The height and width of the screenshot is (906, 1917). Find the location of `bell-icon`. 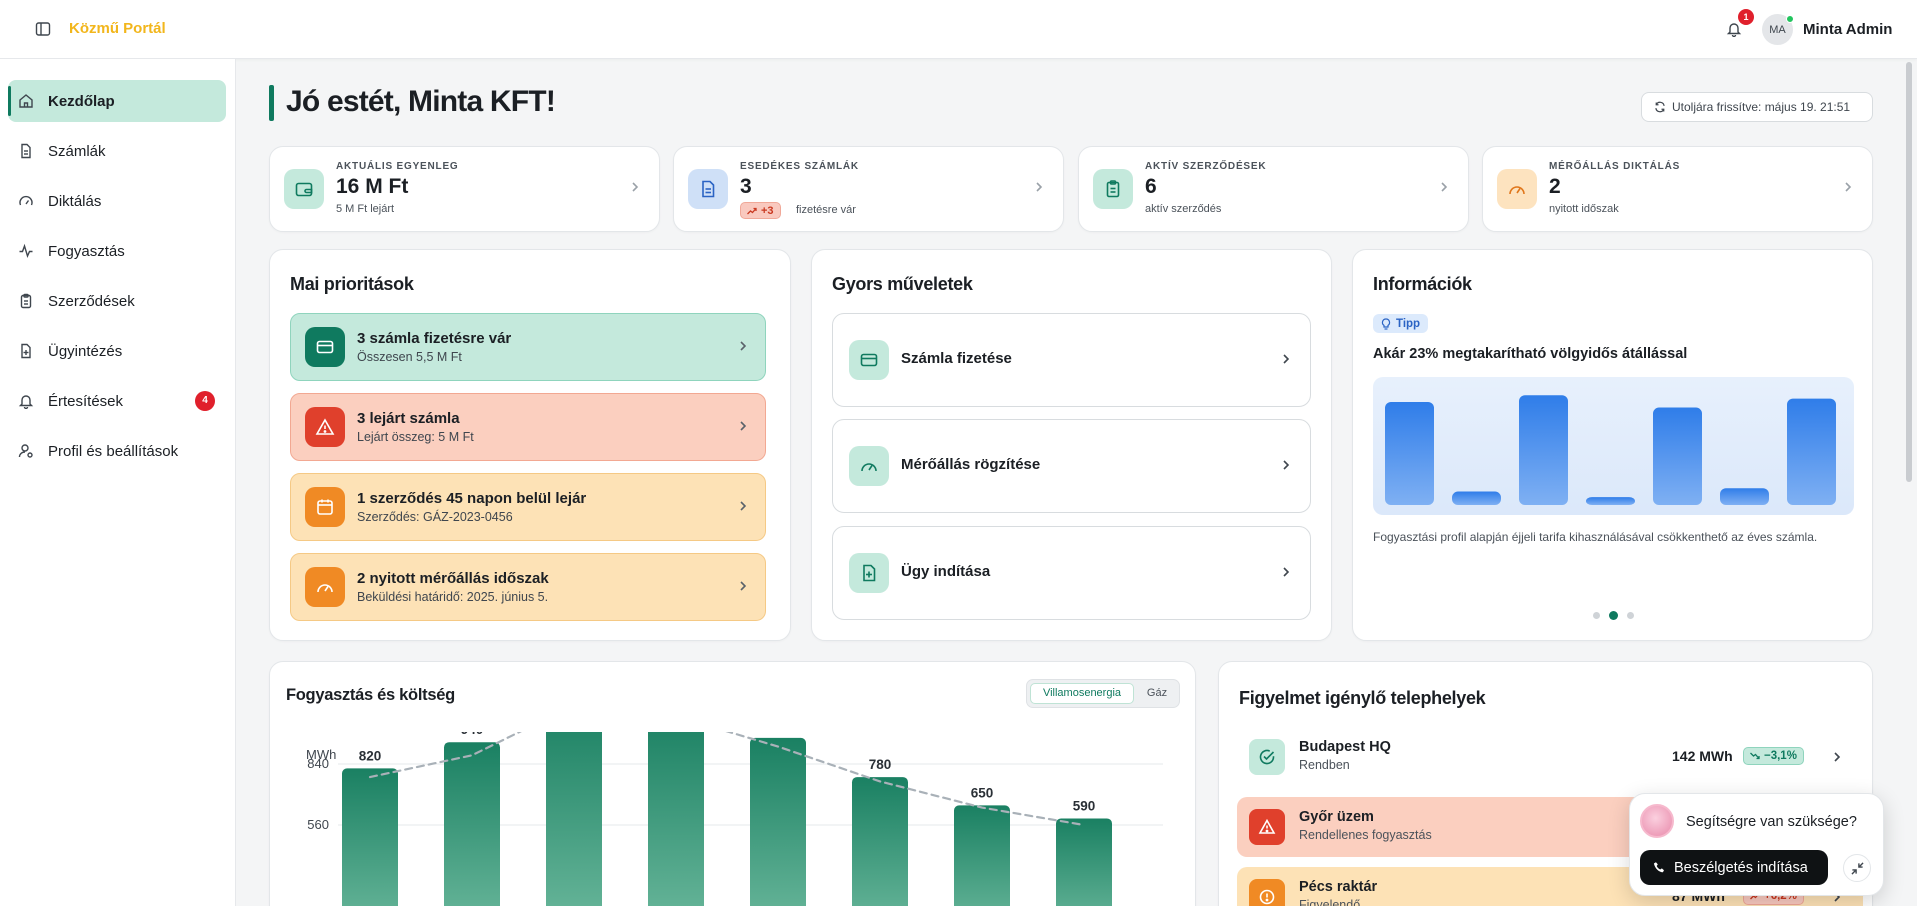

bell-icon is located at coordinates (1734, 29).